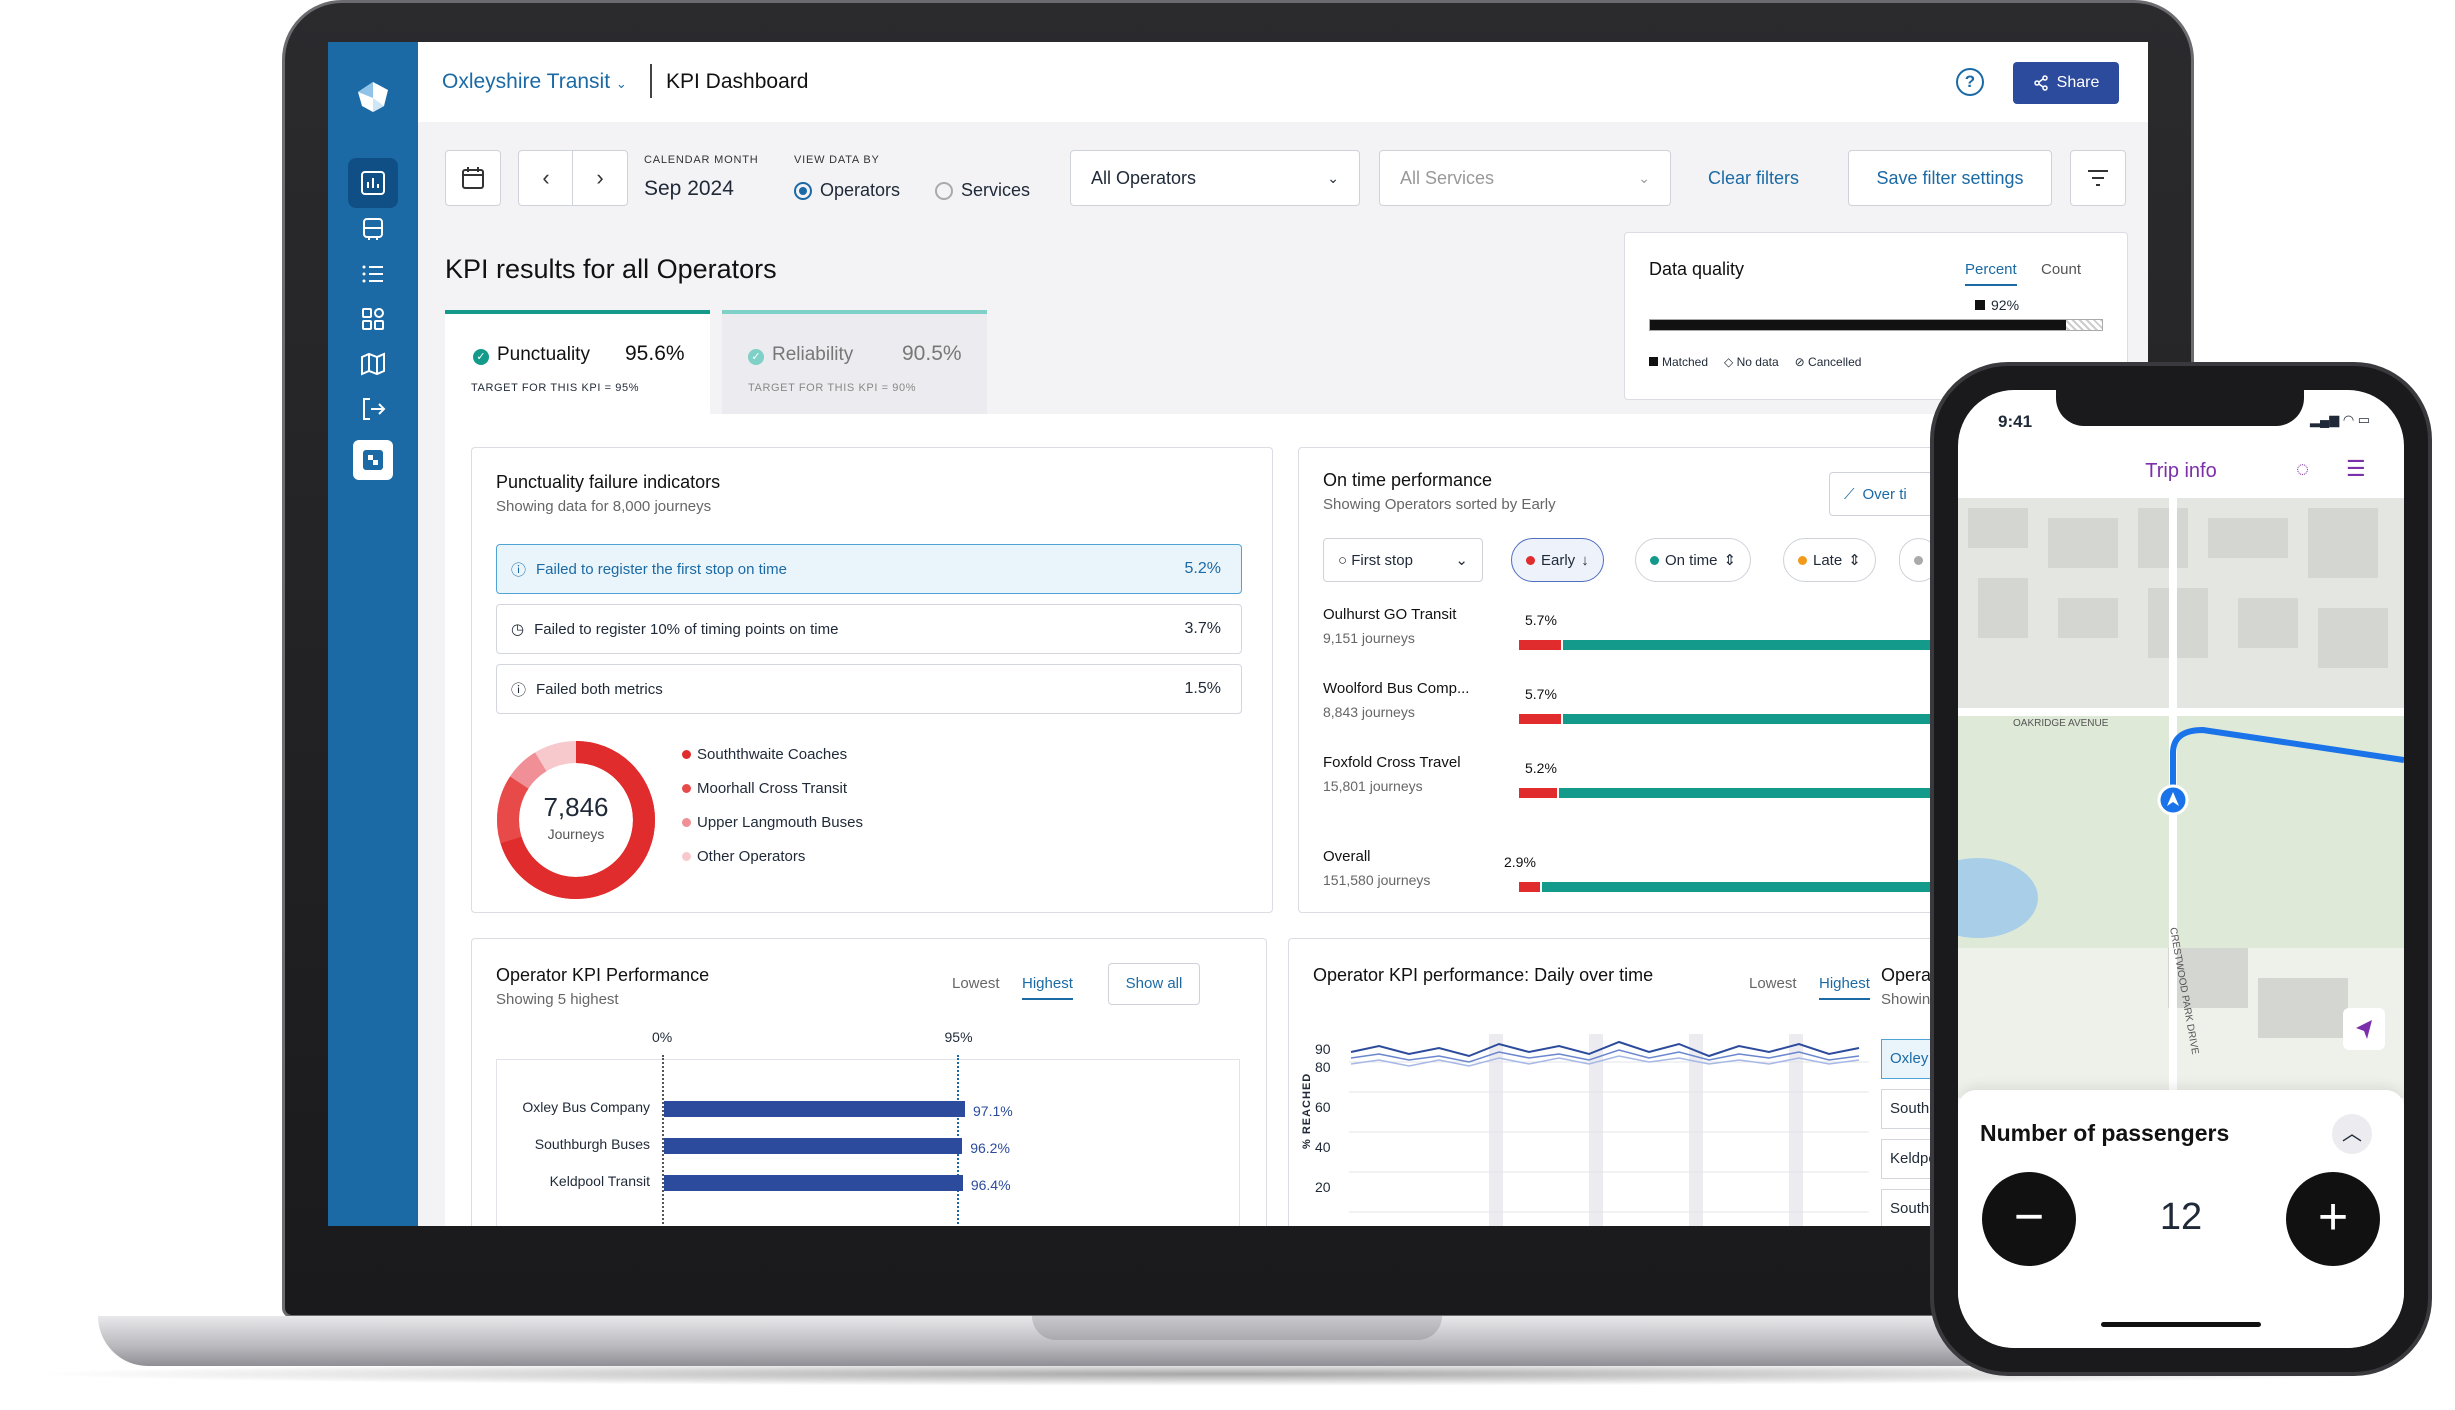 This screenshot has width=2455, height=1410. What do you see at coordinates (737, 81) in the screenshot?
I see `page-title: KPI Dashboard` at bounding box center [737, 81].